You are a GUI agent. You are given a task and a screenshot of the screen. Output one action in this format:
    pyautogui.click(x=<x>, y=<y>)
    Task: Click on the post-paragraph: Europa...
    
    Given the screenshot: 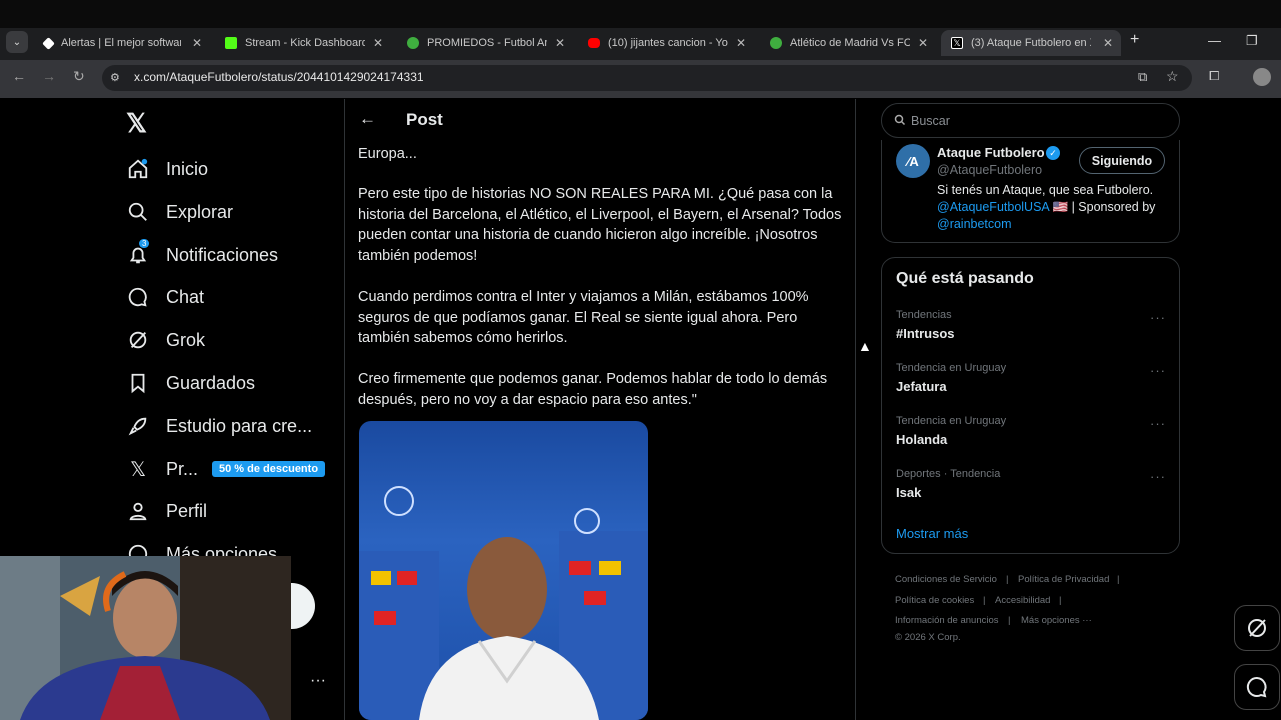 What is the action you would take?
    pyautogui.click(x=387, y=154)
    